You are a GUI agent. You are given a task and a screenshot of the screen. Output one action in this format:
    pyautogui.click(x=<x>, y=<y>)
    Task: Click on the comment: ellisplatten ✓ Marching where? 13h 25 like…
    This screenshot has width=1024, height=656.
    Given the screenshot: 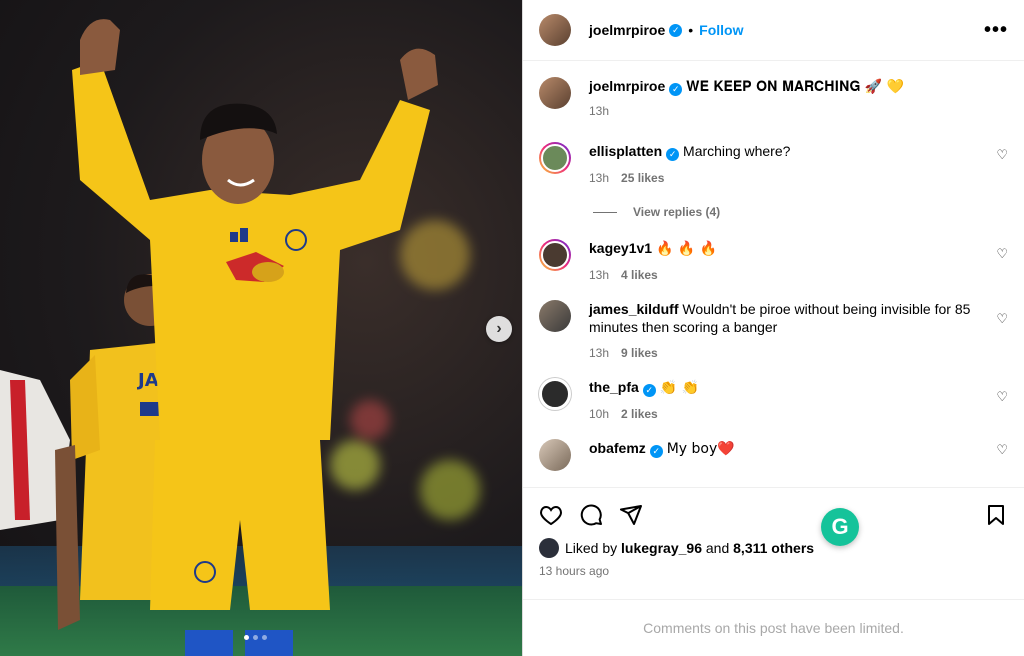 What is the action you would take?
    pyautogui.click(x=773, y=153)
    